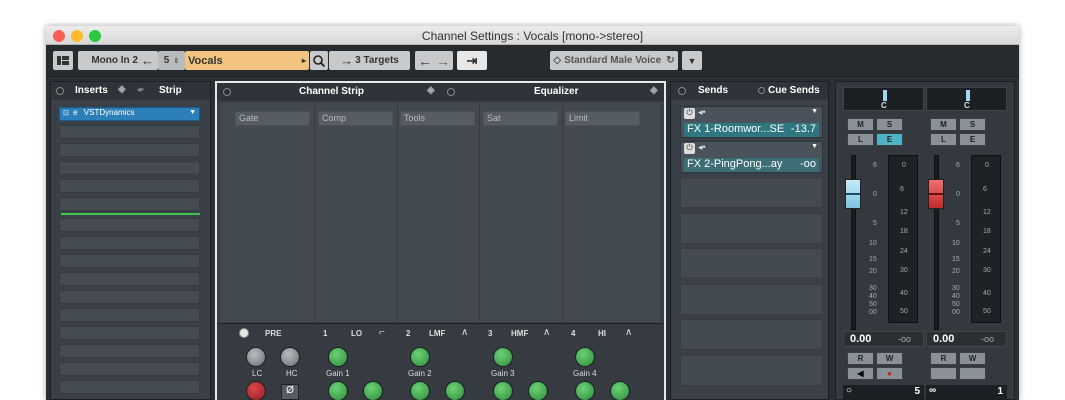 The height and width of the screenshot is (400, 1065). What do you see at coordinates (889, 373) in the screenshot?
I see `record-icon: ●` at bounding box center [889, 373].